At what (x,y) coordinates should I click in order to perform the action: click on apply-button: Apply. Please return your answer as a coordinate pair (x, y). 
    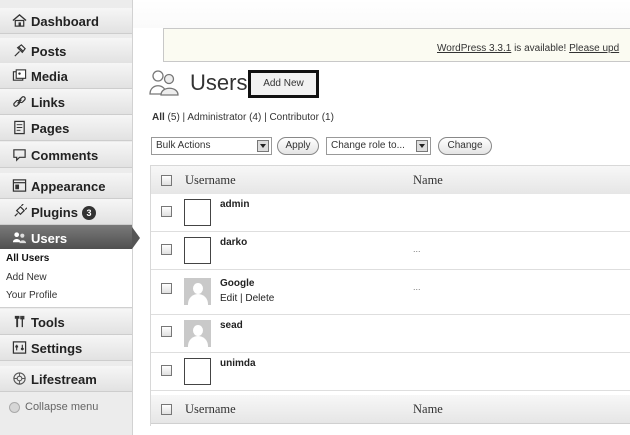
    Looking at the image, I should click on (298, 146).